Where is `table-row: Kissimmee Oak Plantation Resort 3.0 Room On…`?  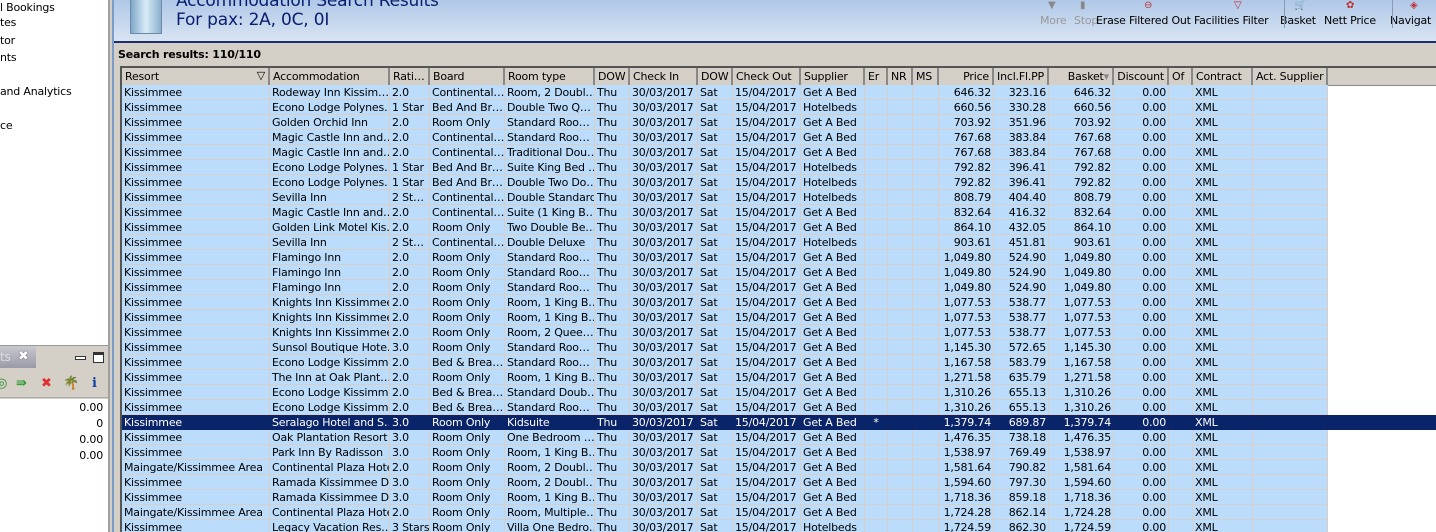
table-row: Kissimmee Oak Plantation Resort 3.0 Room On… is located at coordinates (725, 437).